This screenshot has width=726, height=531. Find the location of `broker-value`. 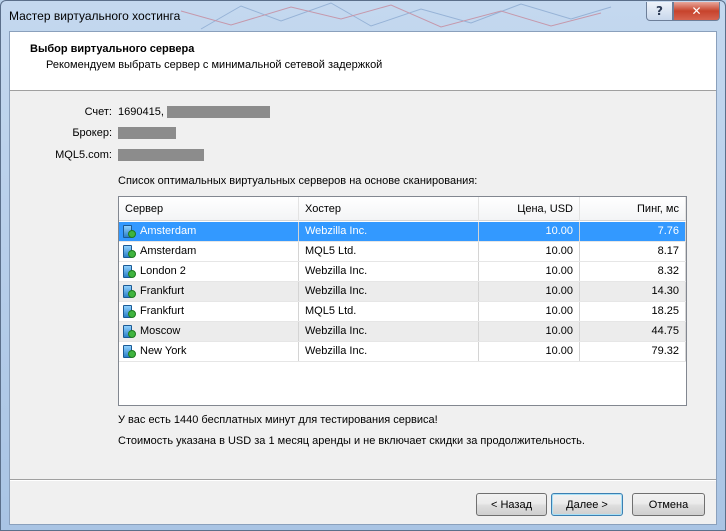

broker-value is located at coordinates (147, 133).